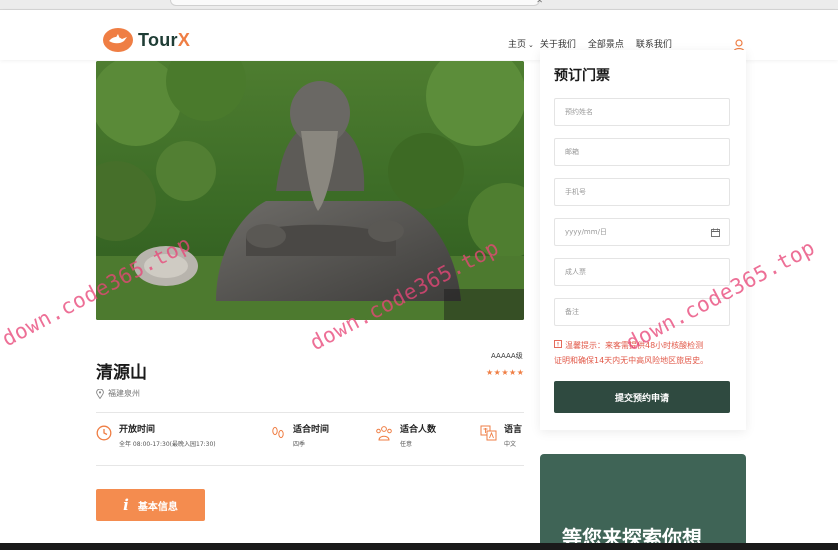 The width and height of the screenshot is (838, 550). What do you see at coordinates (510, 444) in the screenshot?
I see `info-value: 中文` at bounding box center [510, 444].